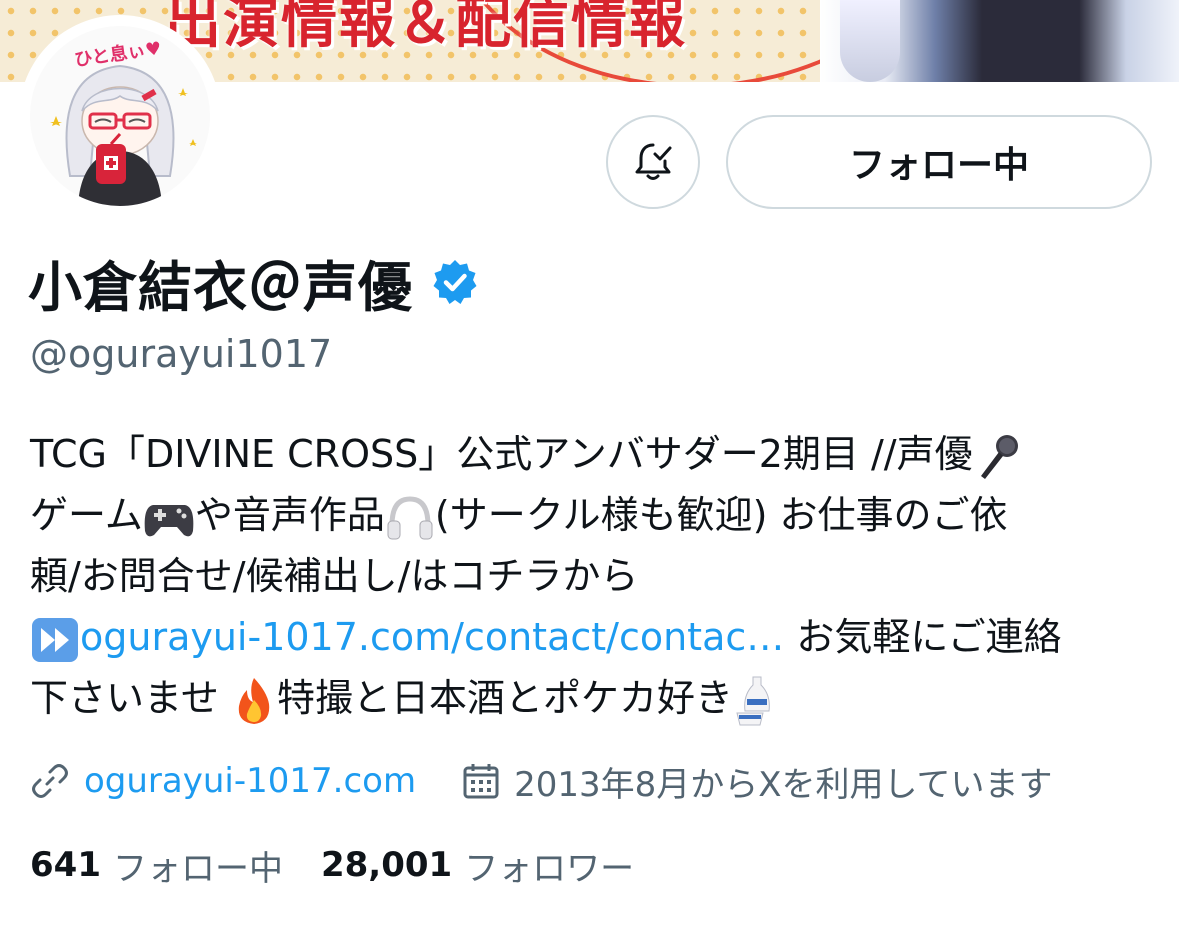 This screenshot has width=1179, height=936. I want to click on avatar-image: ひと息ぃ♥, so click(120, 116).